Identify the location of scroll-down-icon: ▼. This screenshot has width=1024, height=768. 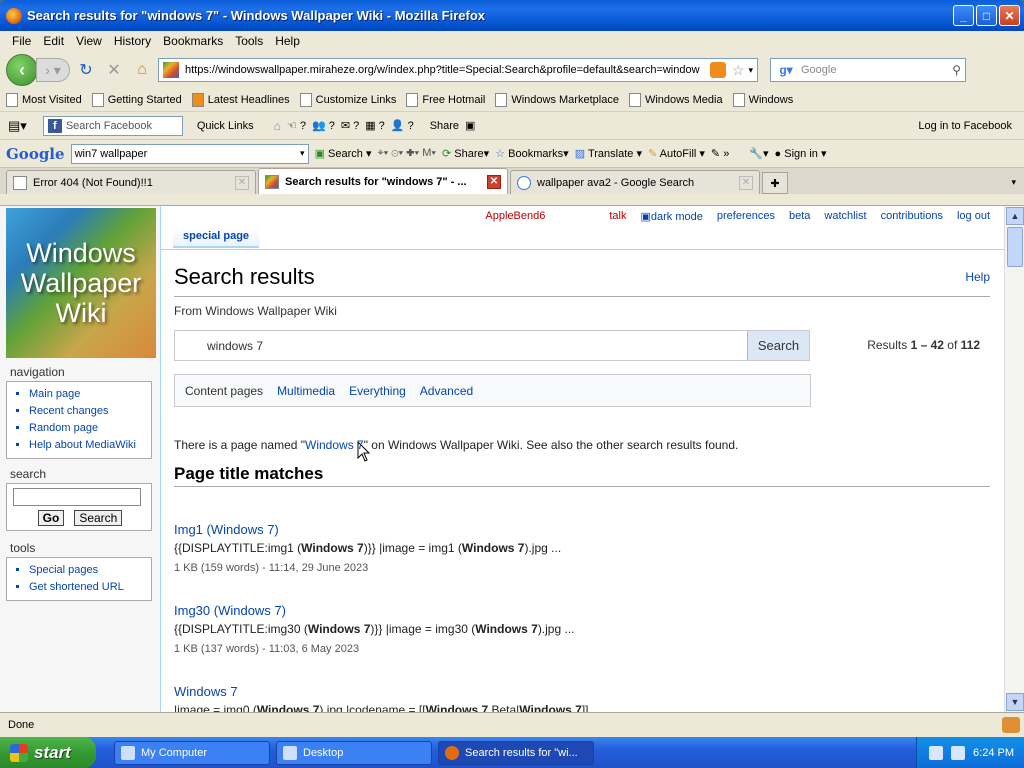
(1015, 702).